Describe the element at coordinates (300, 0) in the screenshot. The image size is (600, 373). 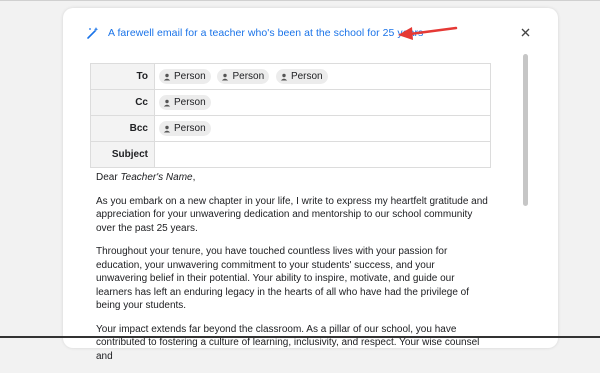
I see `screen-top-border` at that location.